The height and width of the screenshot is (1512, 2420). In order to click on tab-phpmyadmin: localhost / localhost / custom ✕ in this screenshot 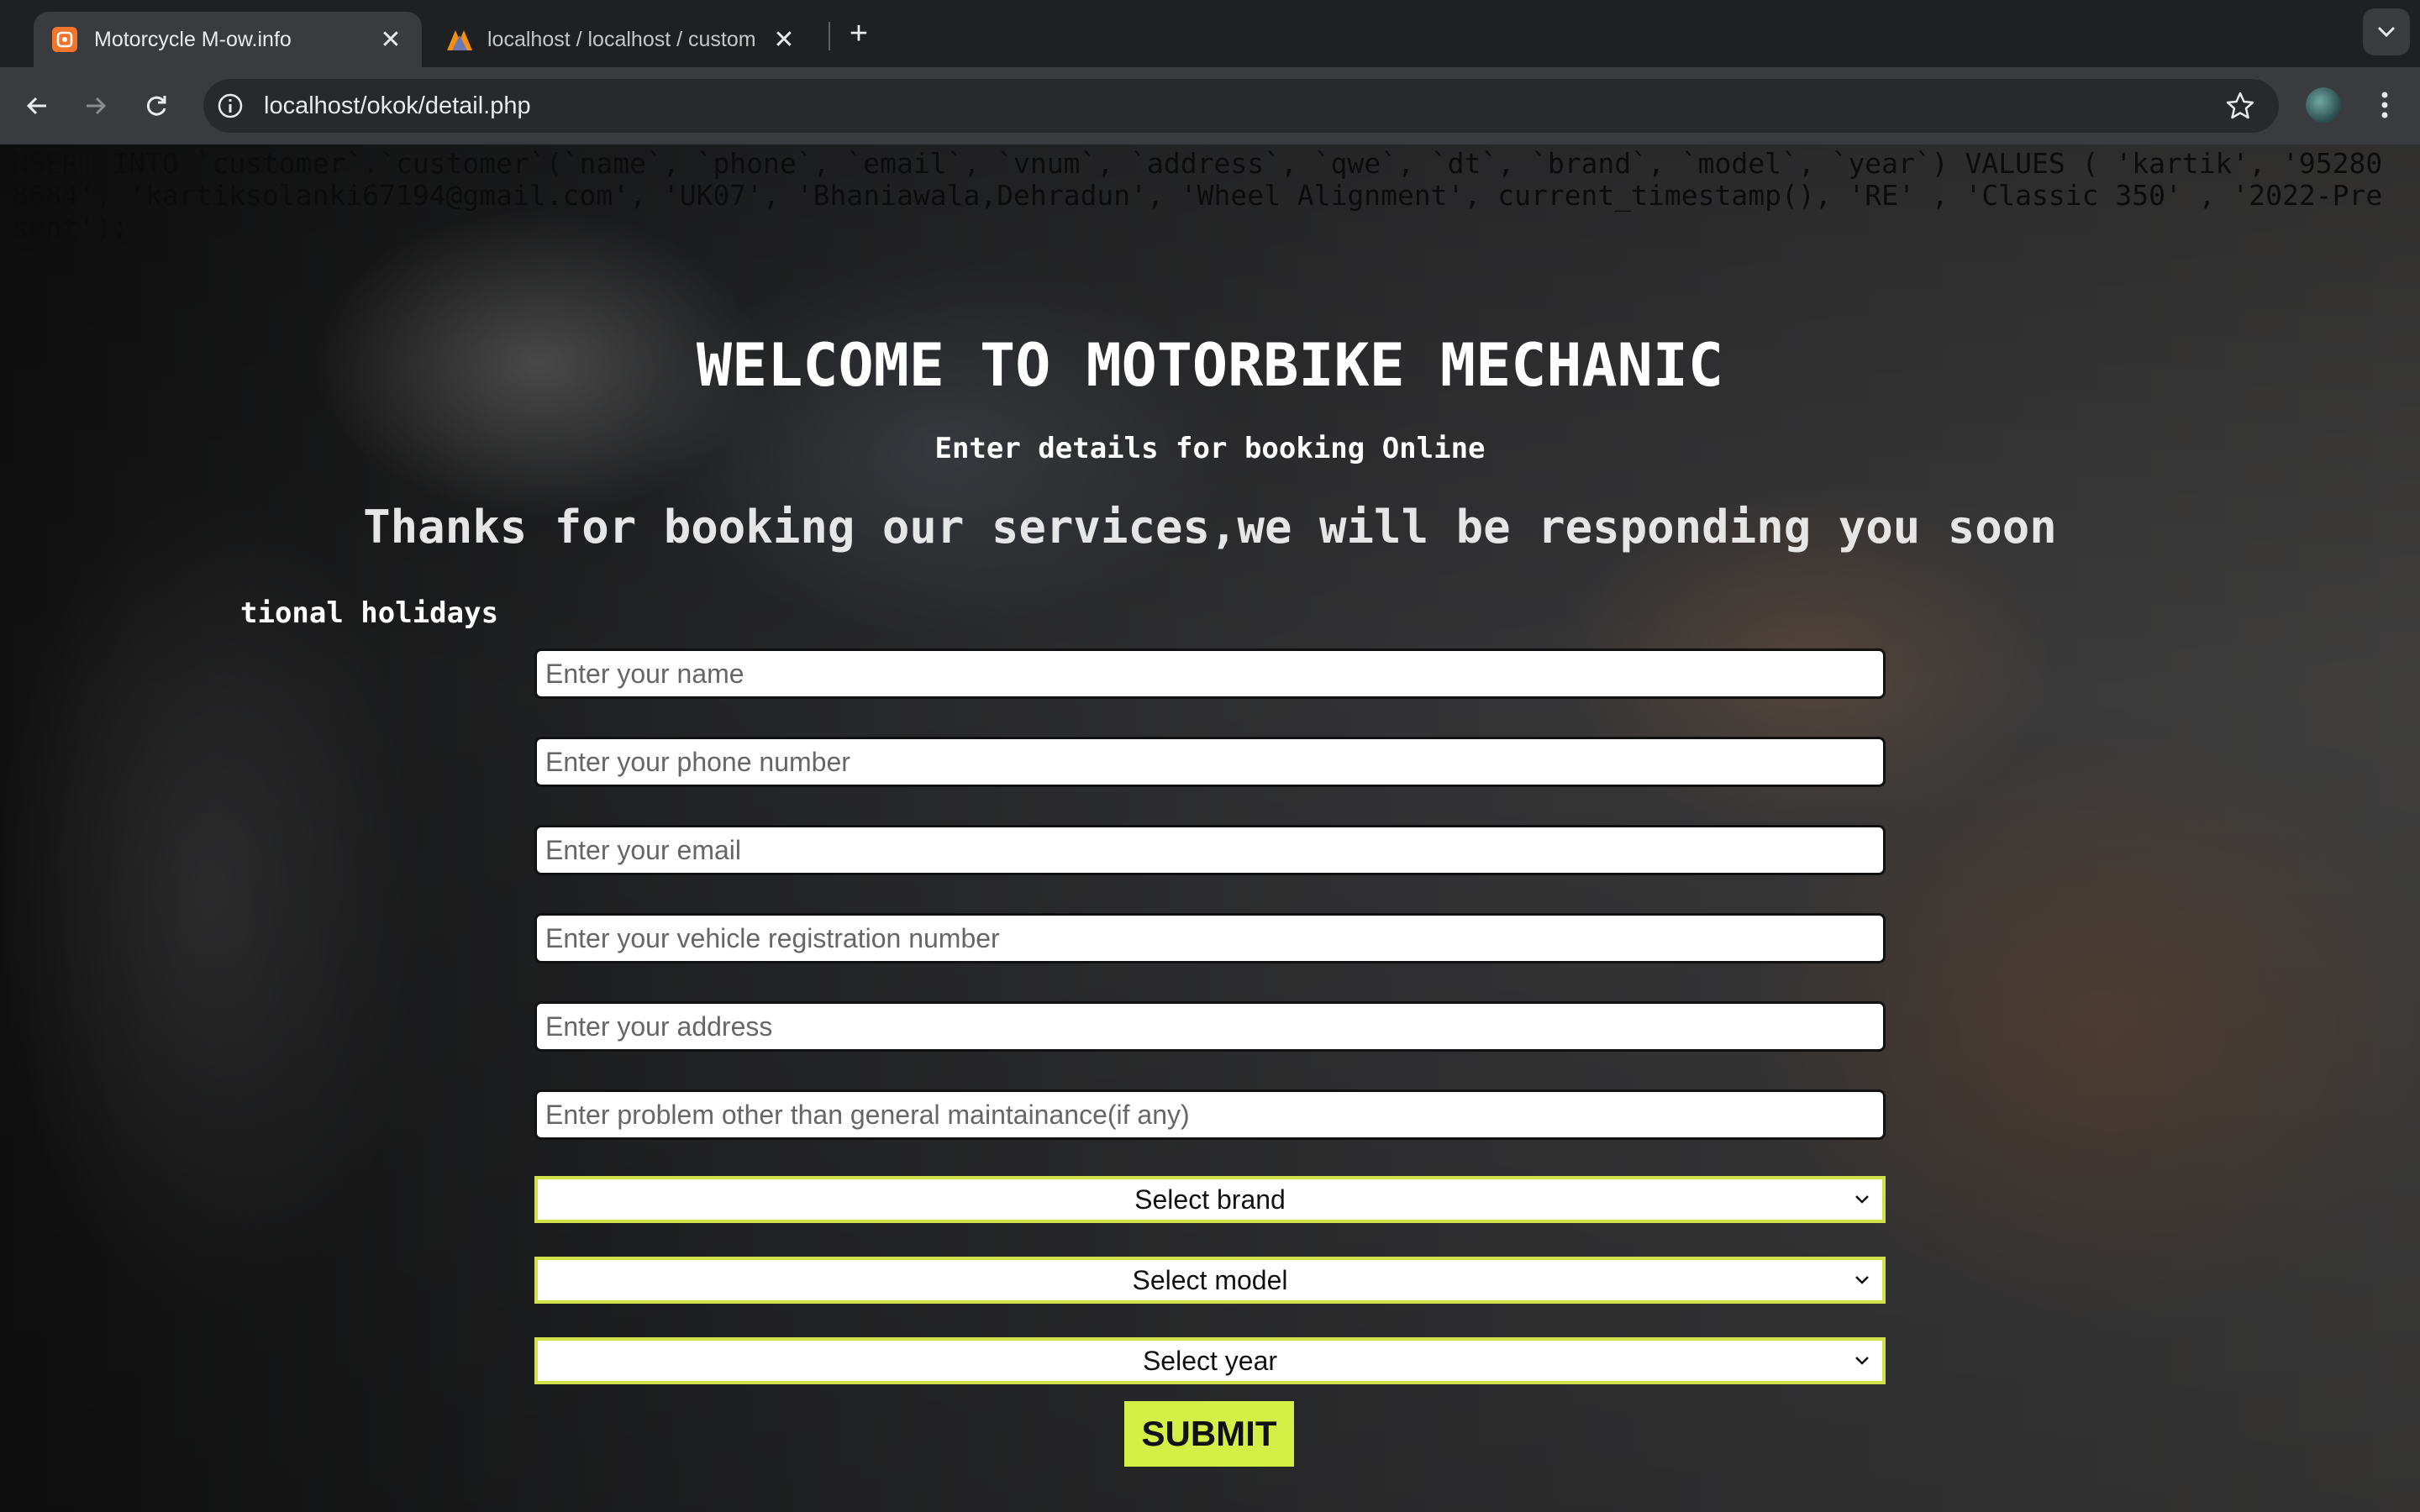, I will do `click(621, 39)`.